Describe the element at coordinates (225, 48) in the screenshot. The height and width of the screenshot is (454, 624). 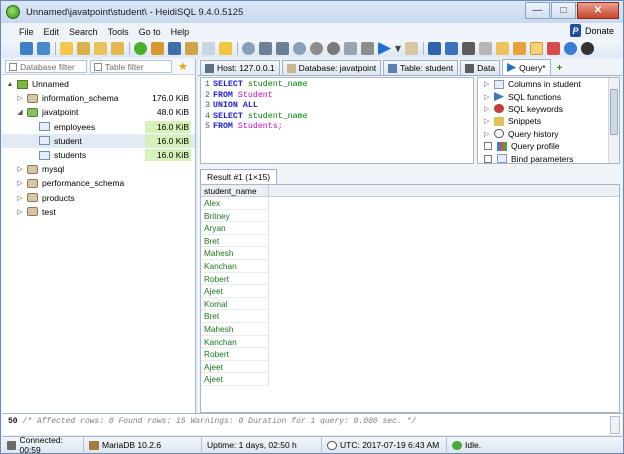
I see `export-sql-icon` at that location.